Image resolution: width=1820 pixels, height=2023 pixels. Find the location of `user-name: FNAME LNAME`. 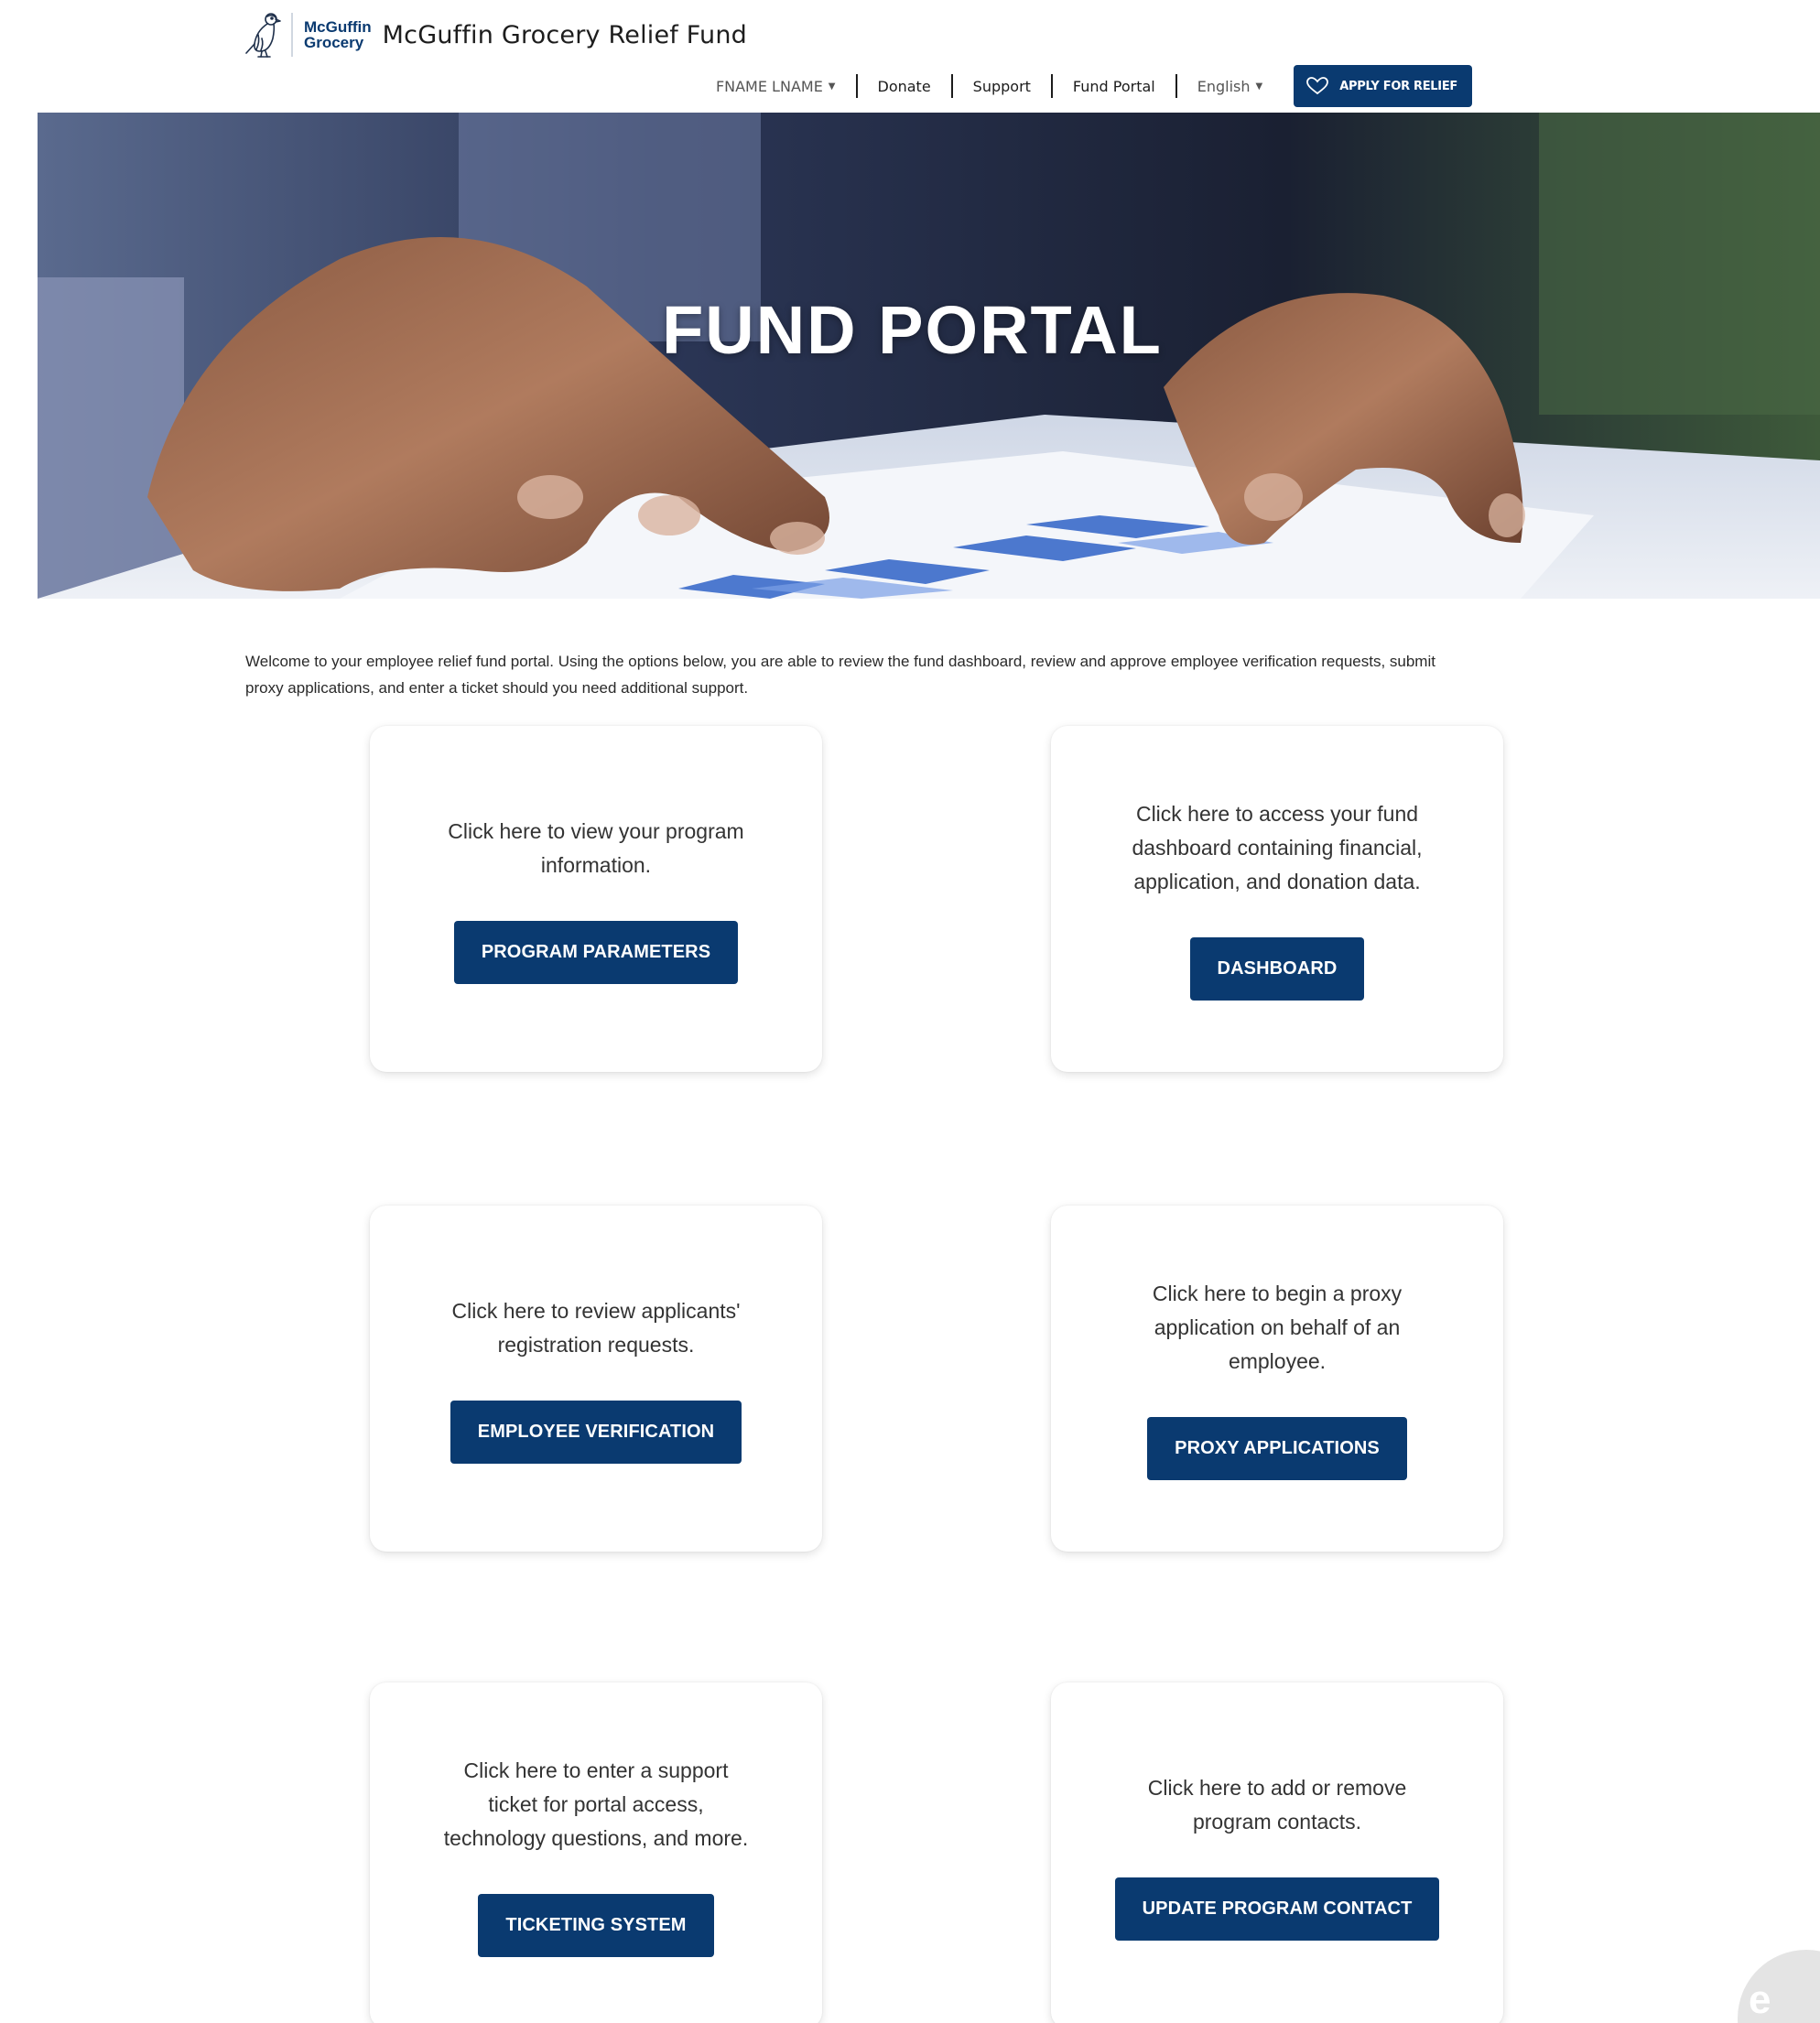

user-name: FNAME LNAME is located at coordinates (769, 86).